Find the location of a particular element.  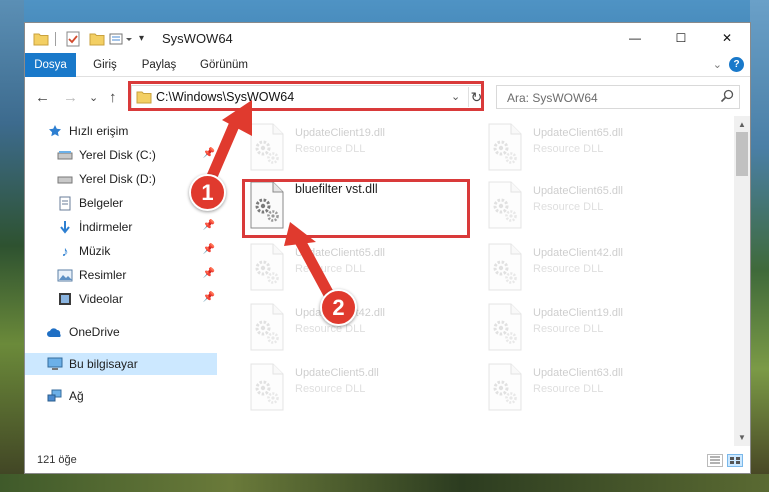

details-view-icon is located at coordinates (715, 460).